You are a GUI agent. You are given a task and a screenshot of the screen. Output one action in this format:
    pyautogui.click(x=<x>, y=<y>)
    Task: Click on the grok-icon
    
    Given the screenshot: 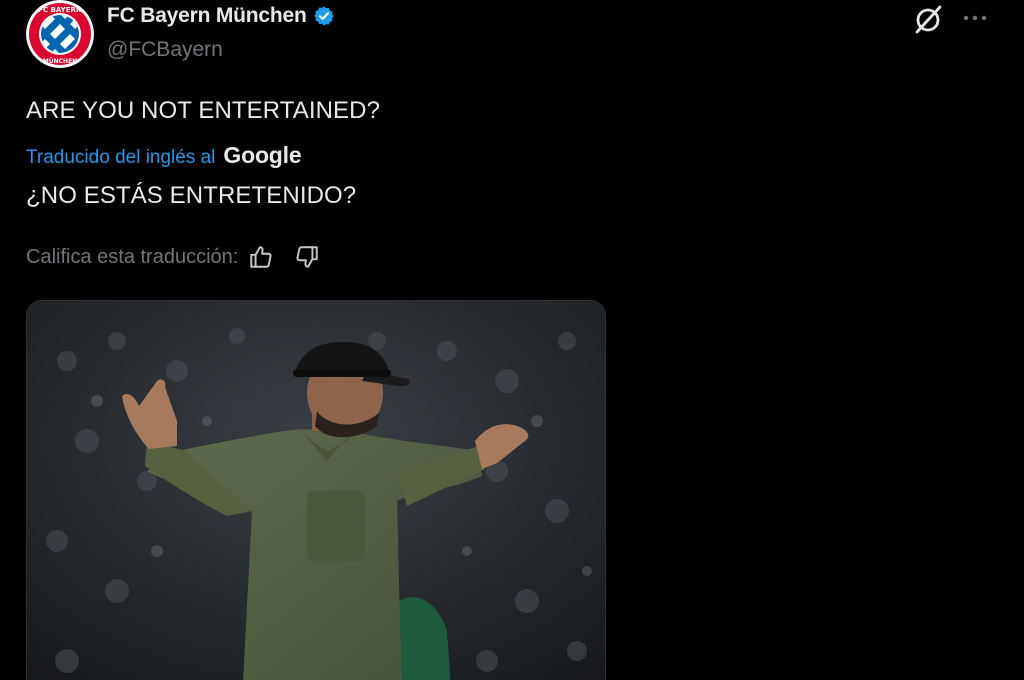 What is the action you would take?
    pyautogui.click(x=928, y=19)
    